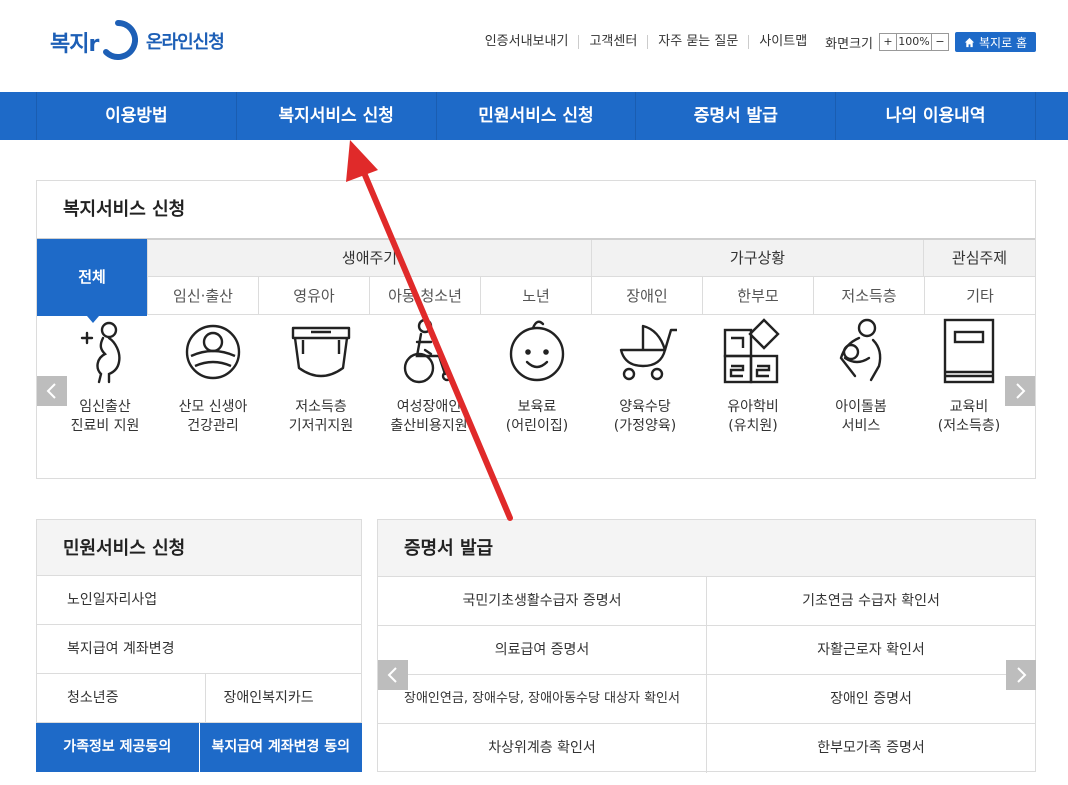  What do you see at coordinates (537, 351) in the screenshot?
I see `baby-face-icon` at bounding box center [537, 351].